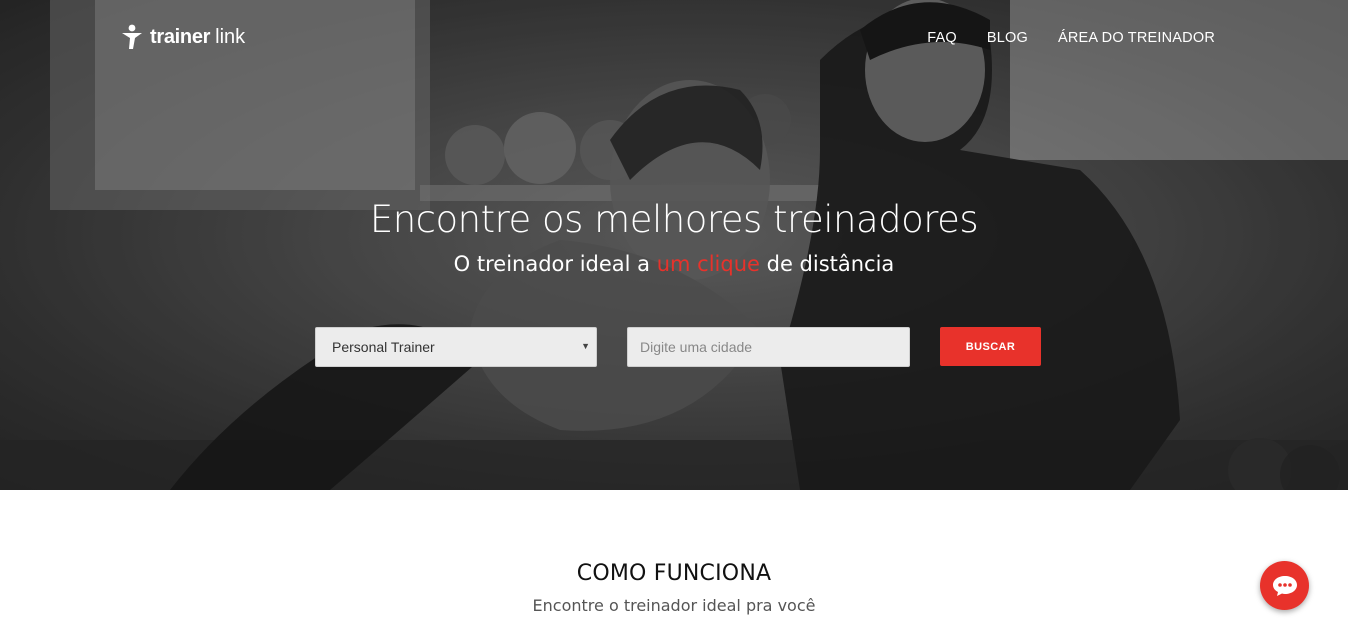 This screenshot has height=634, width=1348. I want to click on nav-link-blog: BLOG, so click(1007, 38).